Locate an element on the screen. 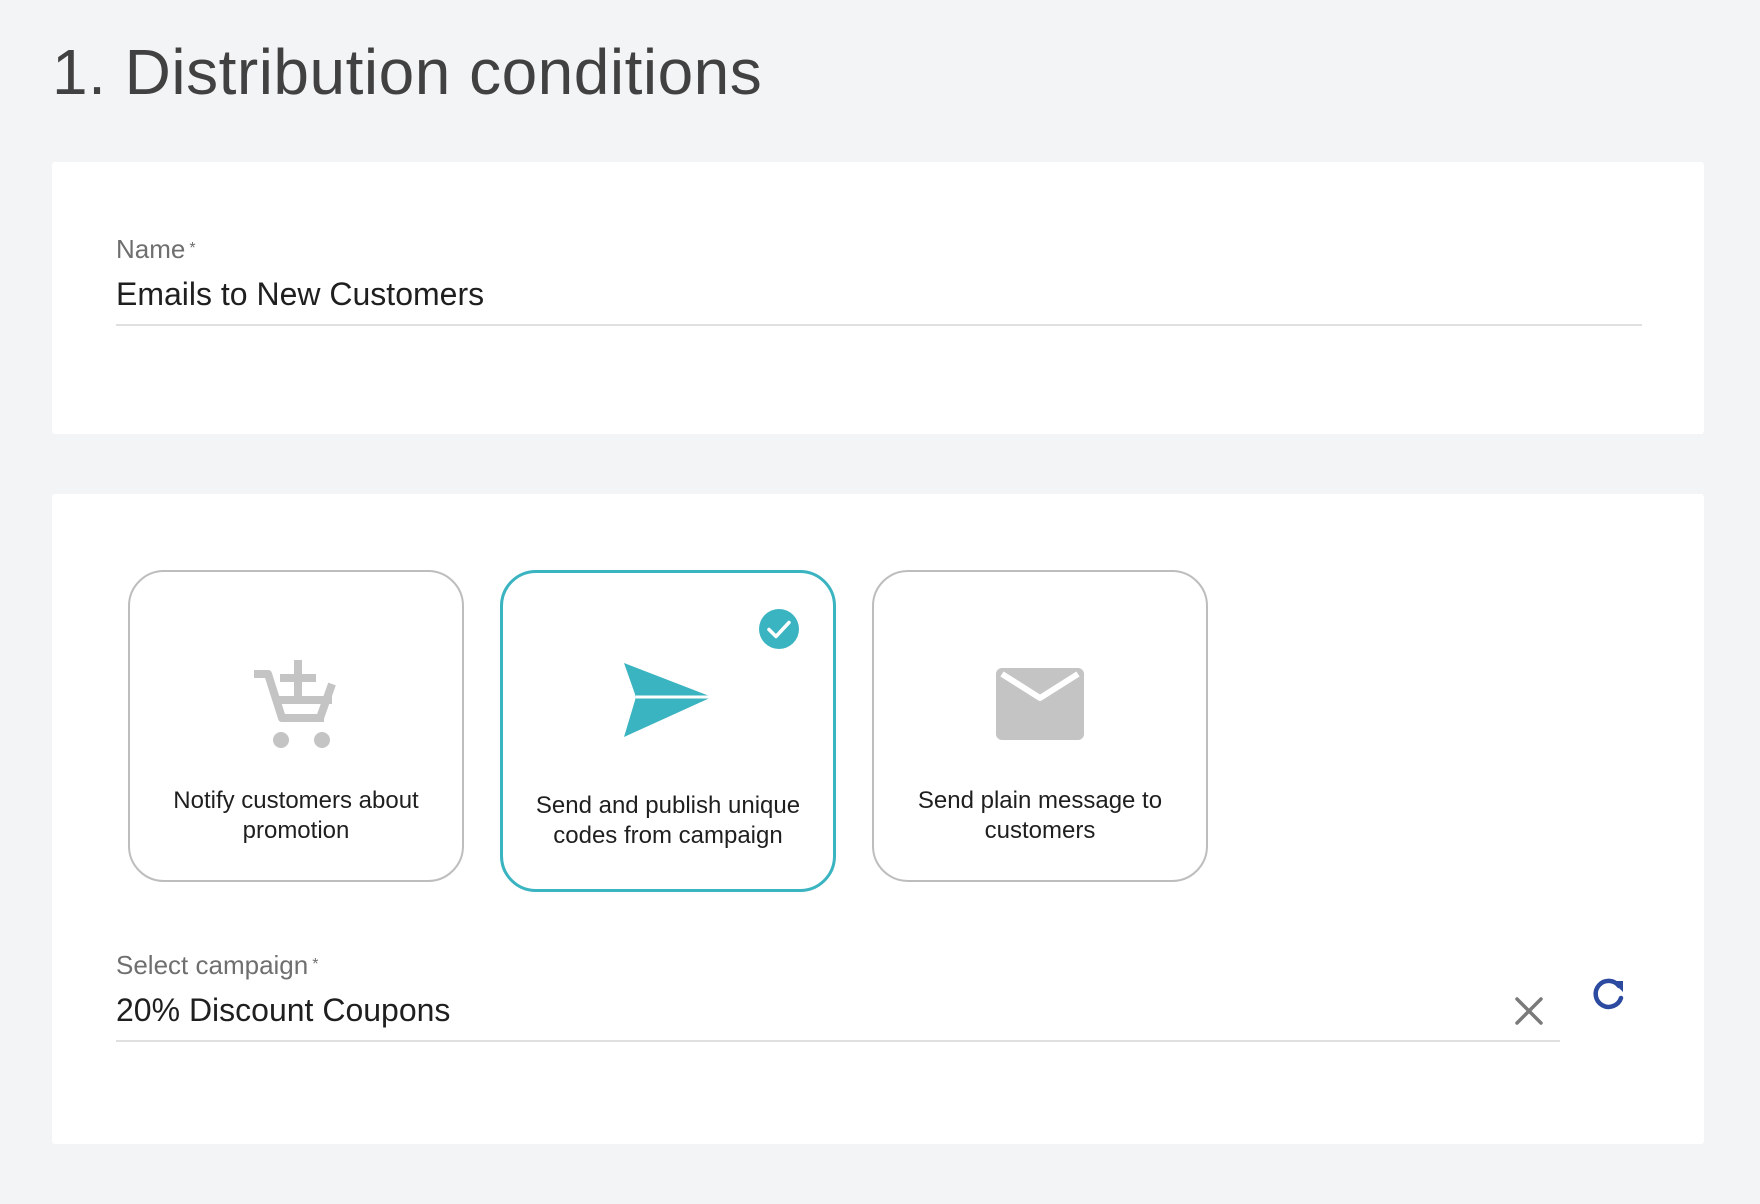 The width and height of the screenshot is (1760, 1204). option-plain-message-label: Send plain message to customers is located at coordinates (1040, 815).